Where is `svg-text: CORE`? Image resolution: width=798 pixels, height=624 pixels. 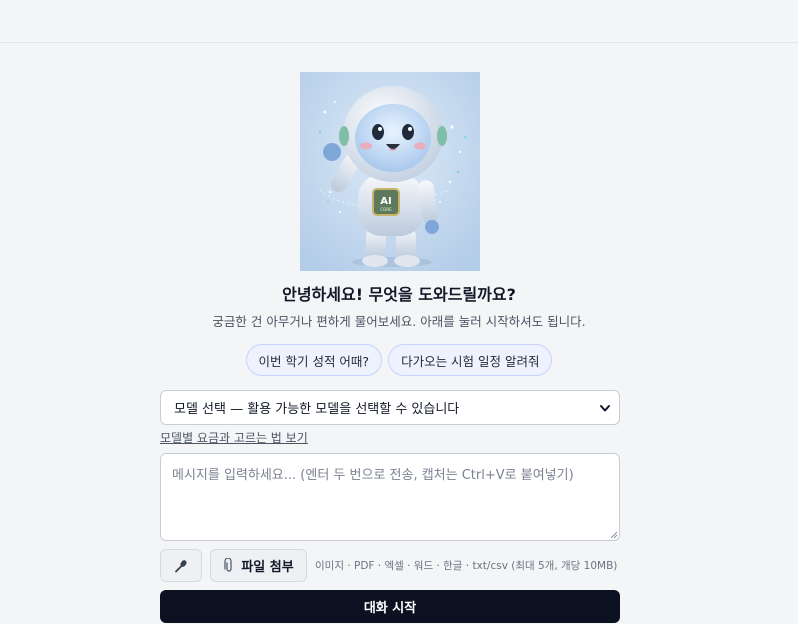
svg-text: CORE is located at coordinates (386, 209).